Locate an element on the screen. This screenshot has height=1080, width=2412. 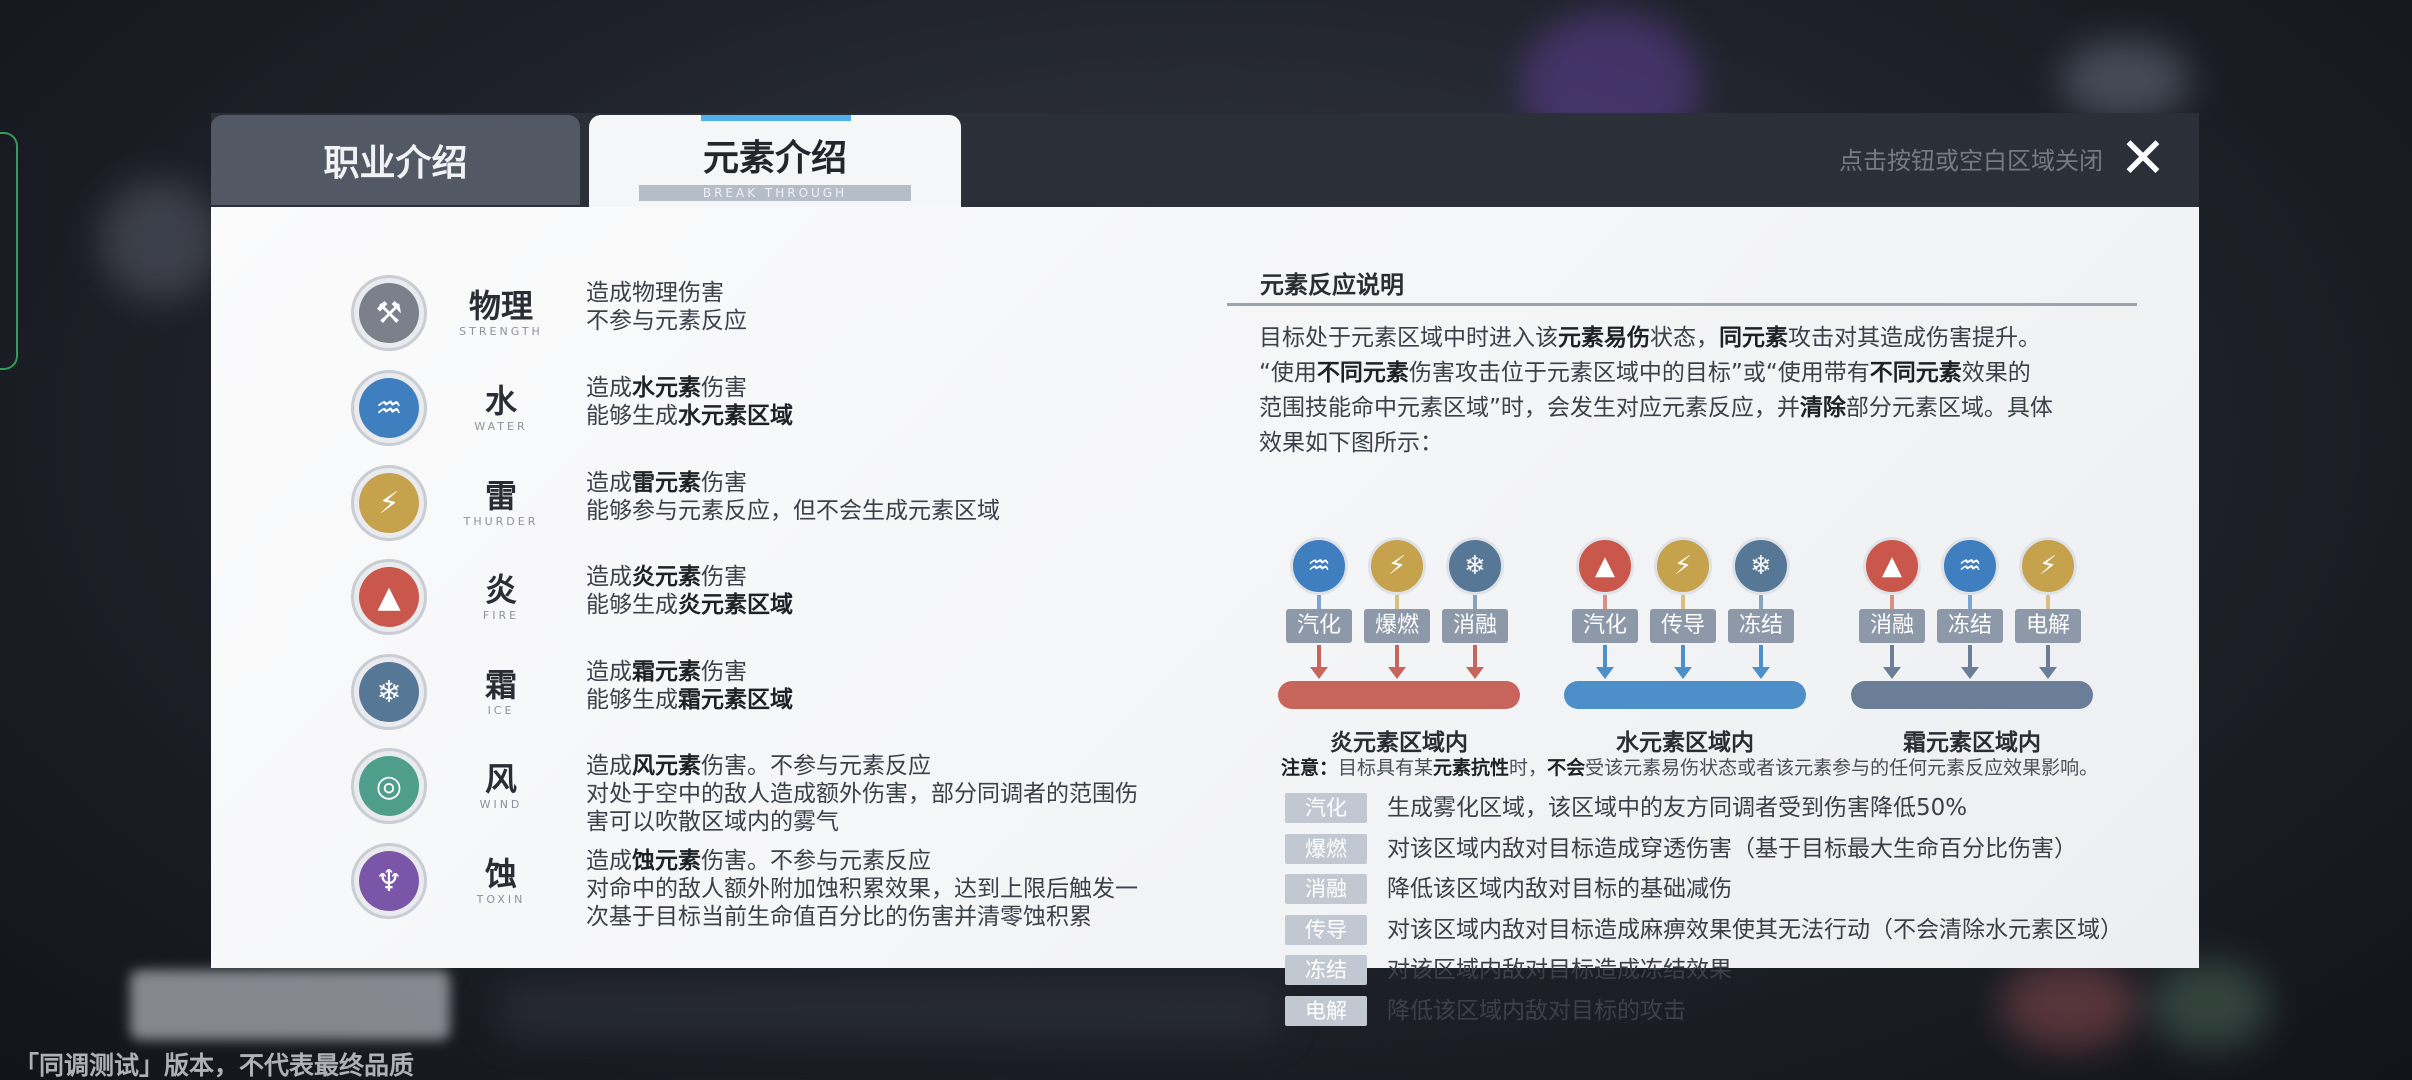
element-english-name: ICE is located at coordinates (501, 710).